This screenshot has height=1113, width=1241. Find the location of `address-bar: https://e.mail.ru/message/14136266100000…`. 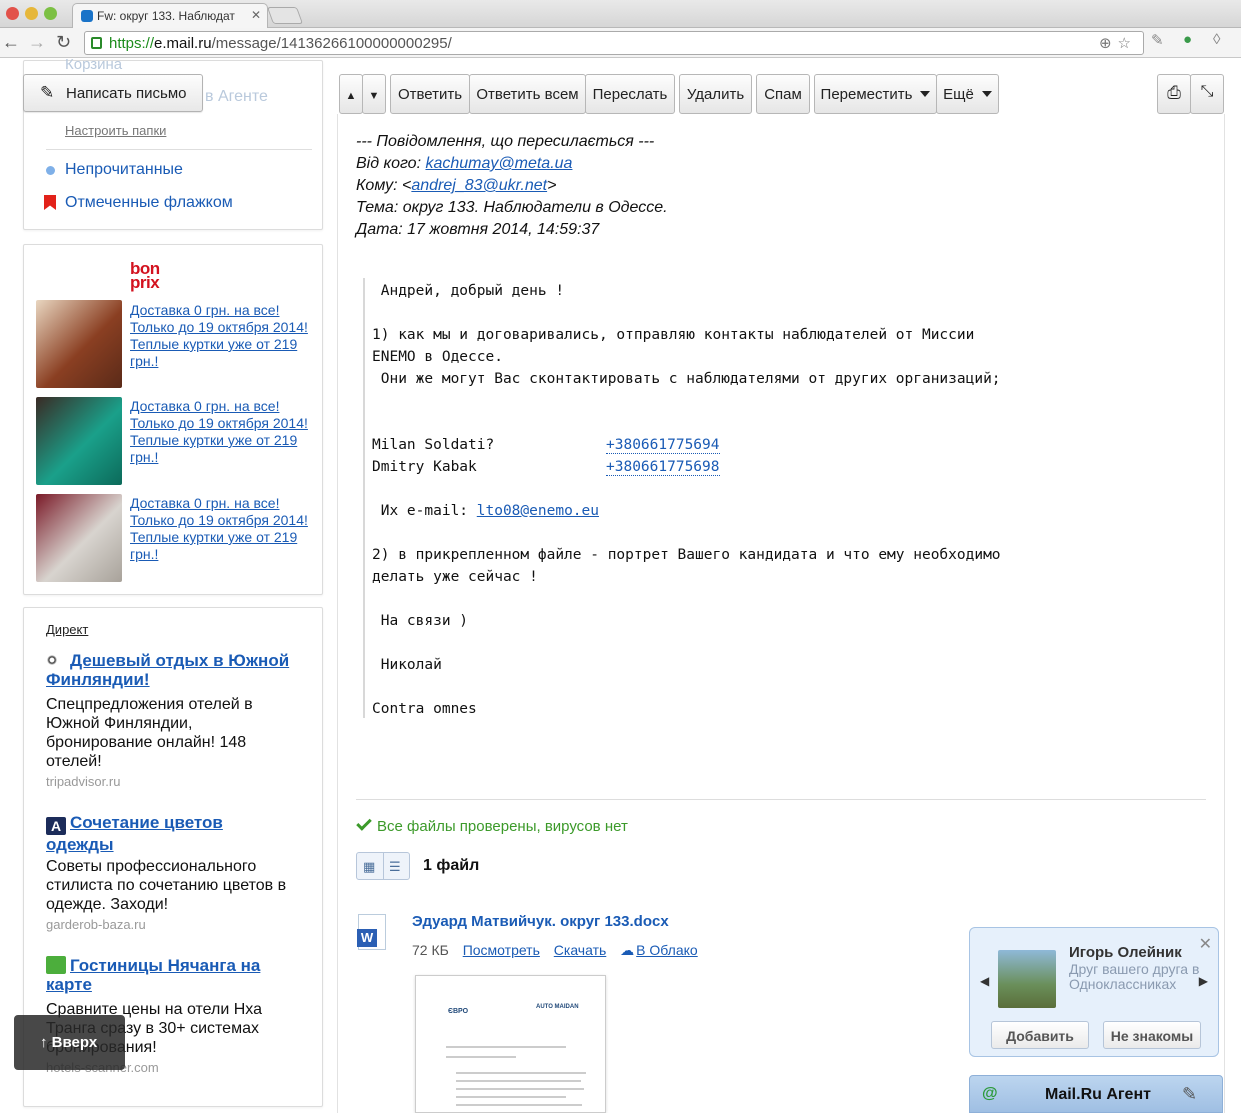

address-bar: https://e.mail.ru/message/14136266100000… is located at coordinates (614, 43).